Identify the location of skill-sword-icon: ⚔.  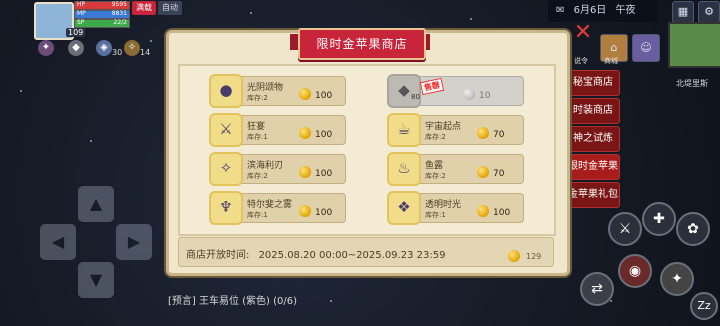
(625, 229).